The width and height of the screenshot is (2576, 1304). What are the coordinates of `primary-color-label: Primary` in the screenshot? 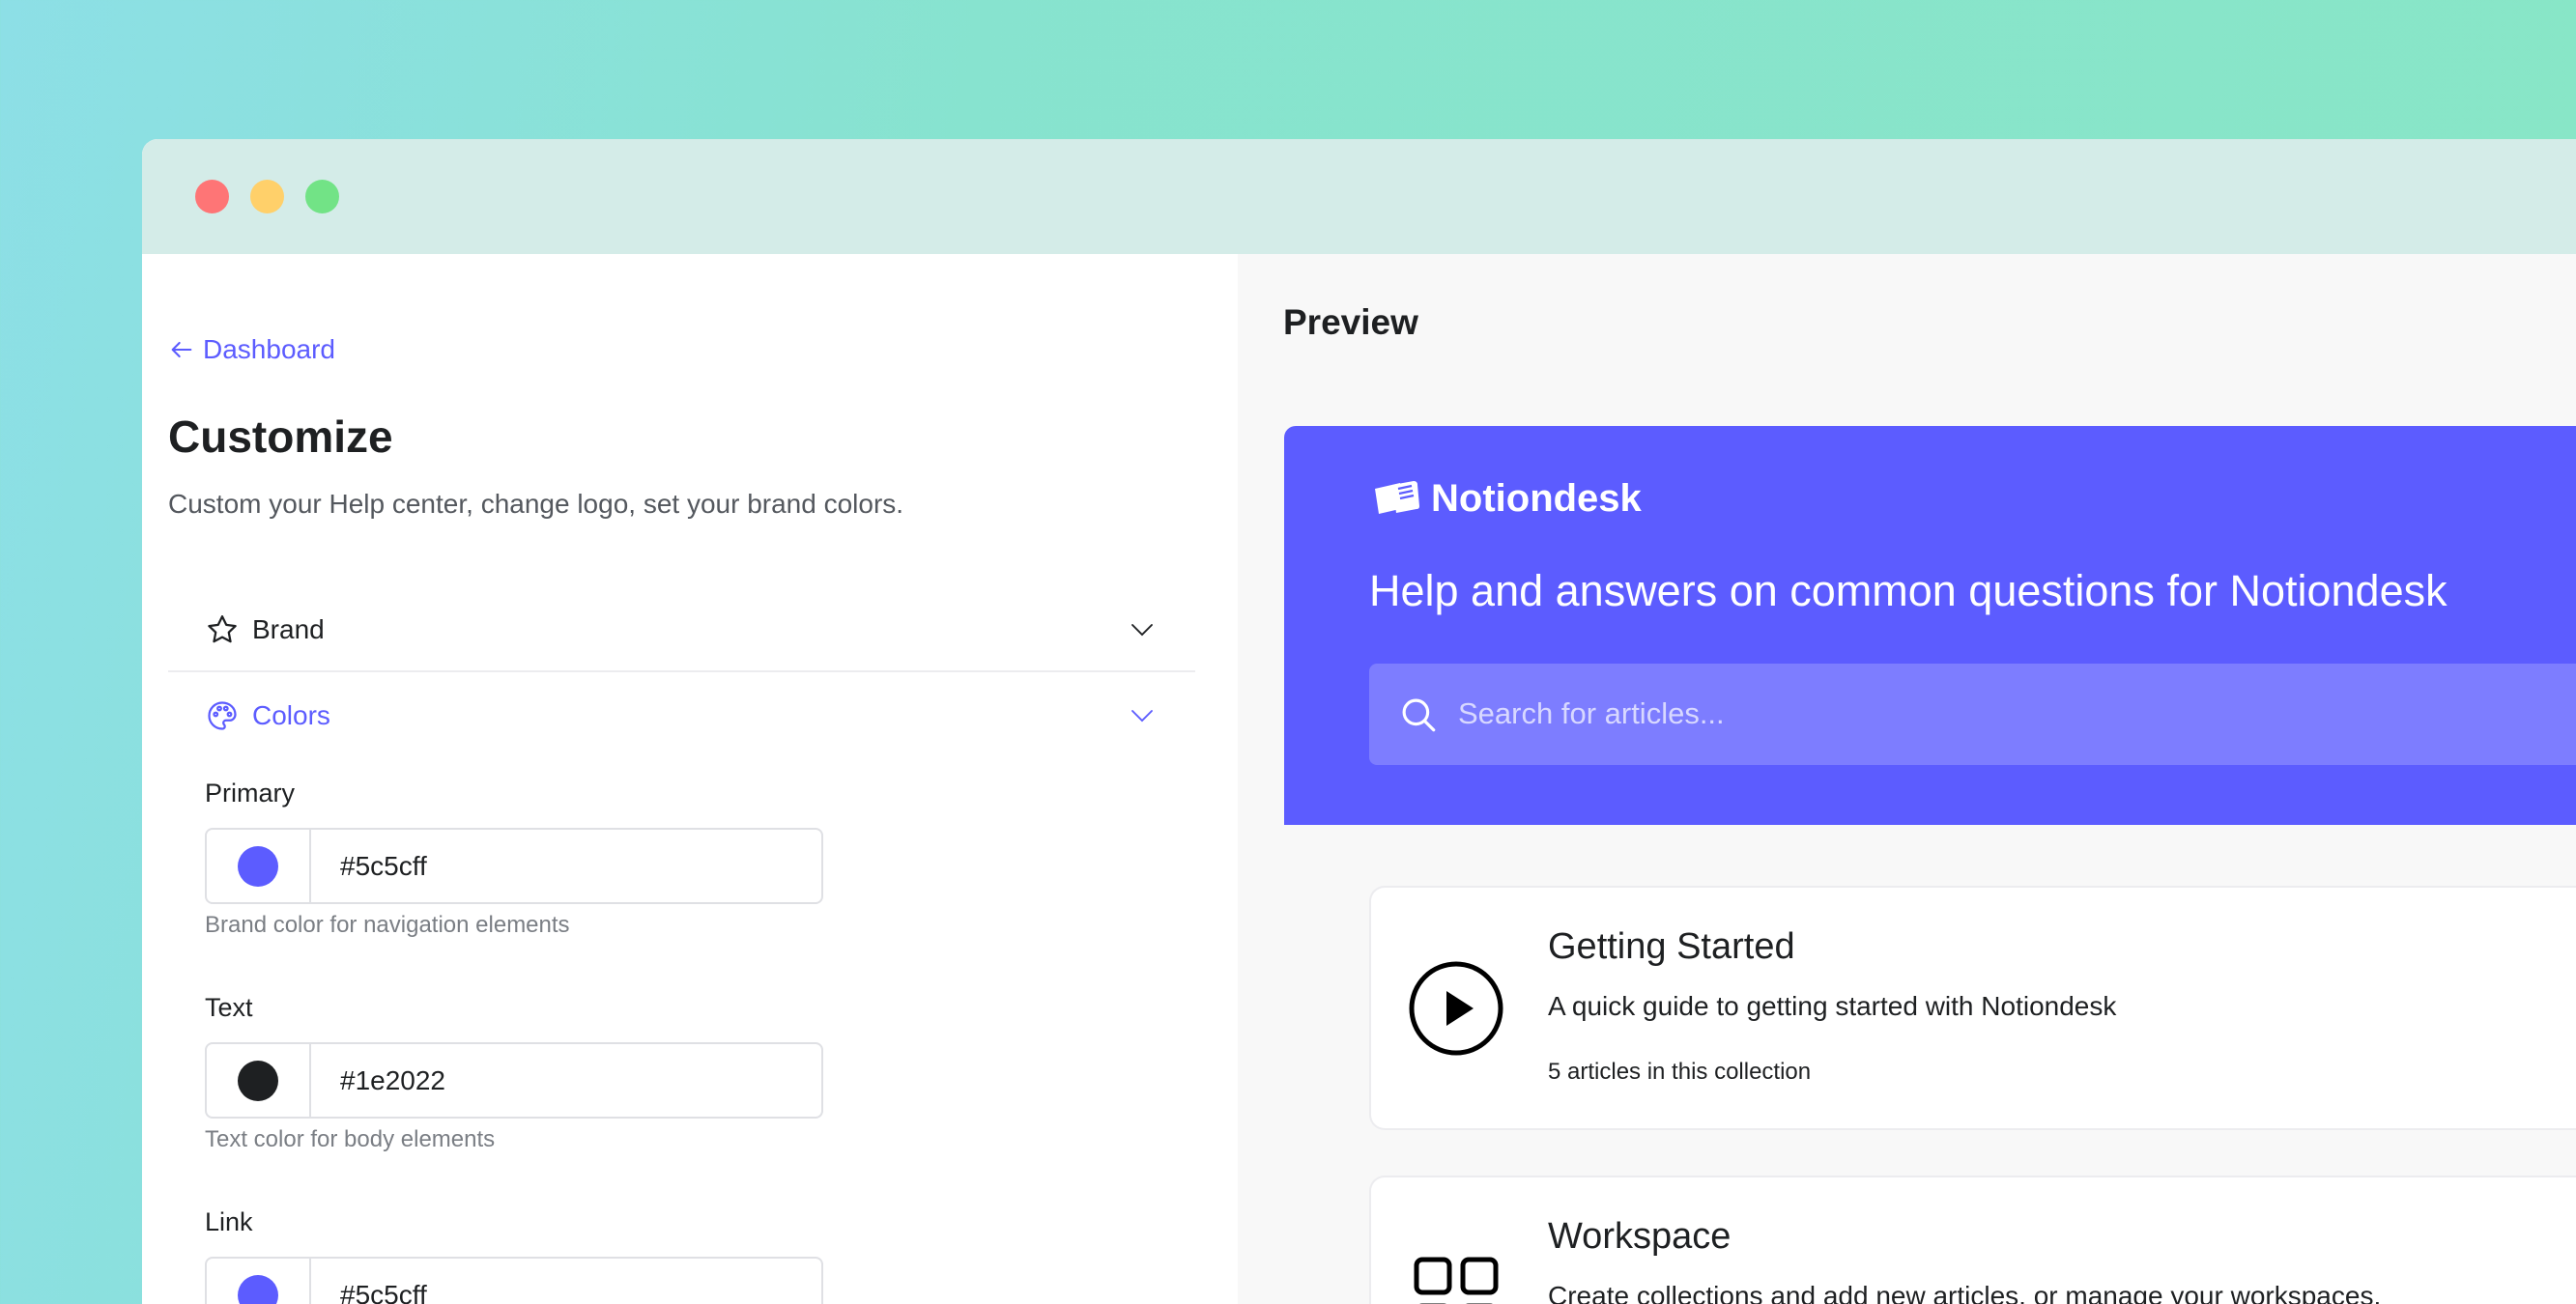 It's located at (250, 793).